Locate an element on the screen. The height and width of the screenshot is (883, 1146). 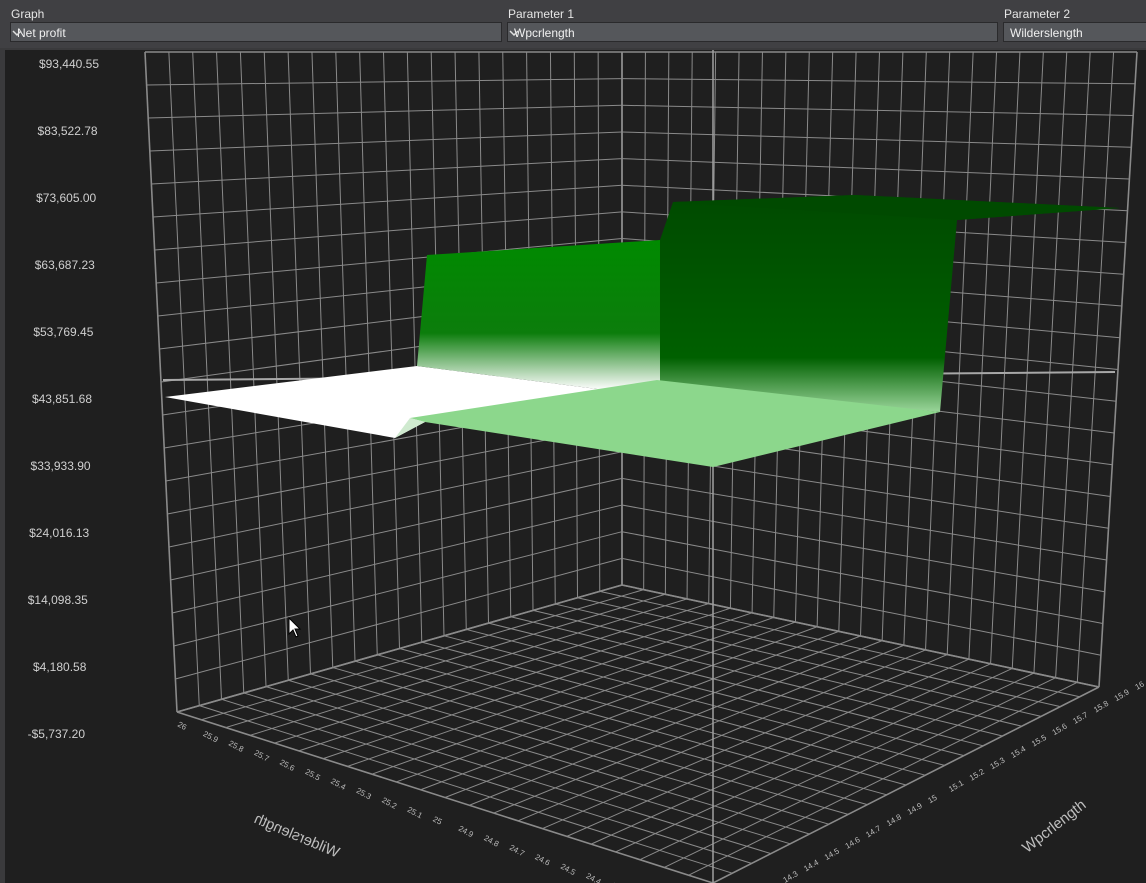
wpcrlength-tick-label: 15.3 is located at coordinates (998, 763).